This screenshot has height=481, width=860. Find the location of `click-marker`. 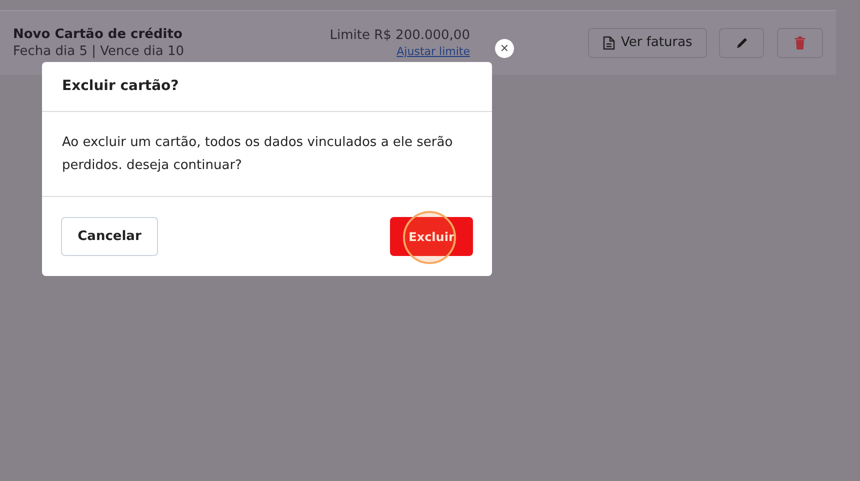

click-marker is located at coordinates (429, 237).